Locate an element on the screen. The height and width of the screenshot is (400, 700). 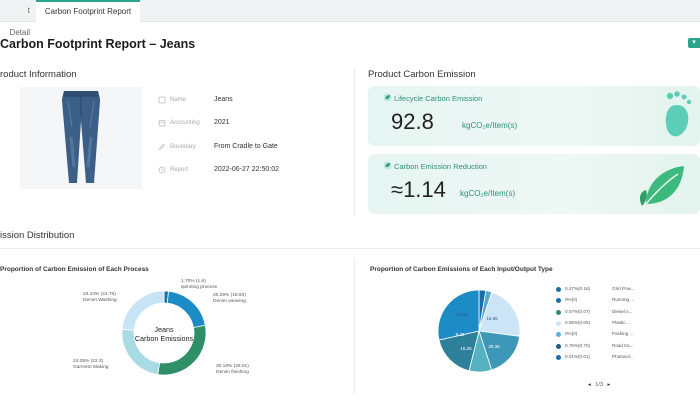
product-image is located at coordinates (81, 138).